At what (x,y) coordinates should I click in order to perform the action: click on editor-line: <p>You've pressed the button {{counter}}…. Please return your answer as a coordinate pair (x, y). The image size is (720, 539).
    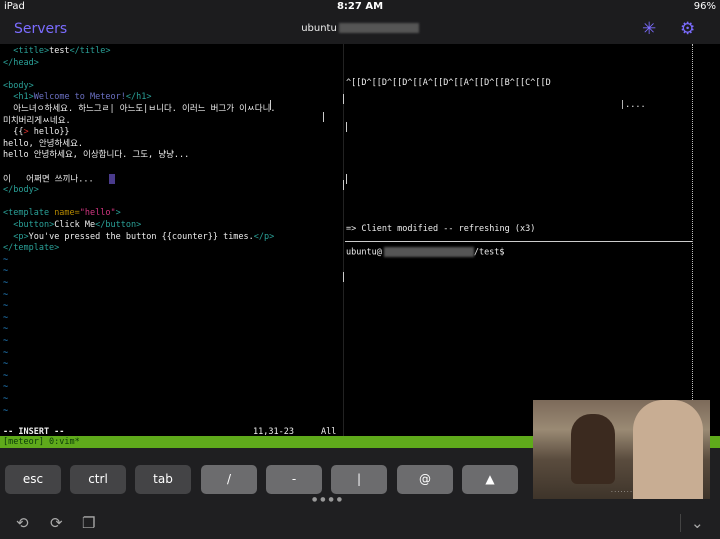
    Looking at the image, I should click on (144, 236).